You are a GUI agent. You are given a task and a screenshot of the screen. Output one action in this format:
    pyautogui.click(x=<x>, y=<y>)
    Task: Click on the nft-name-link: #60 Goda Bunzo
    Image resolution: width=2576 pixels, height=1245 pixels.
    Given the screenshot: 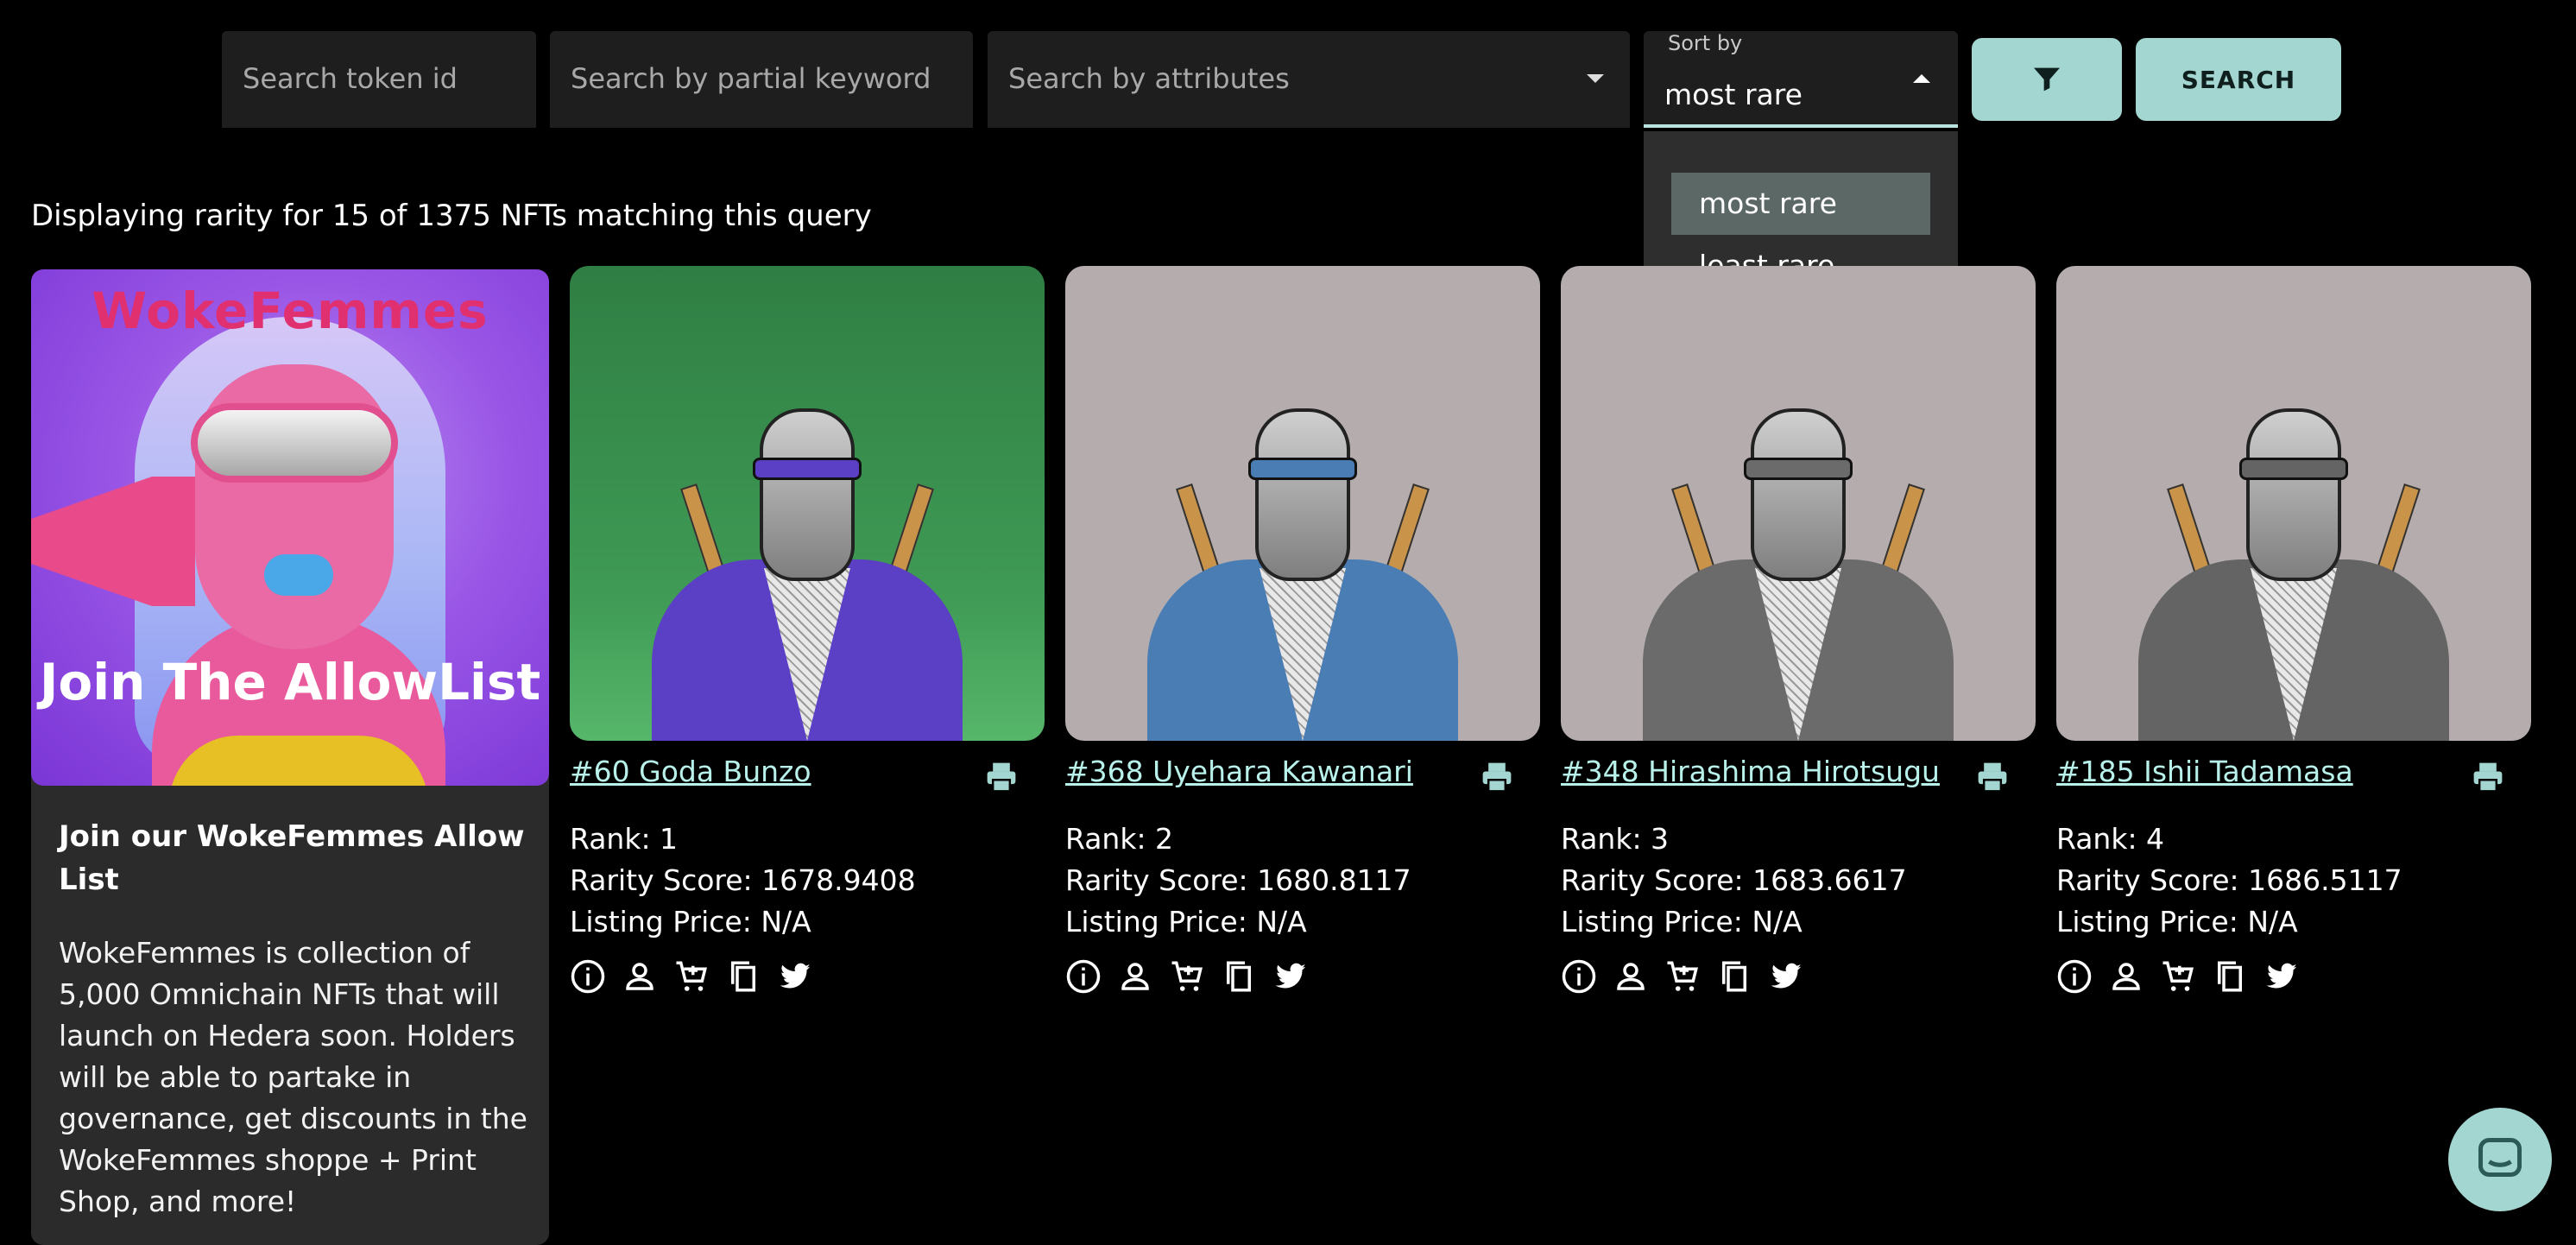 What is the action you would take?
    pyautogui.click(x=690, y=771)
    